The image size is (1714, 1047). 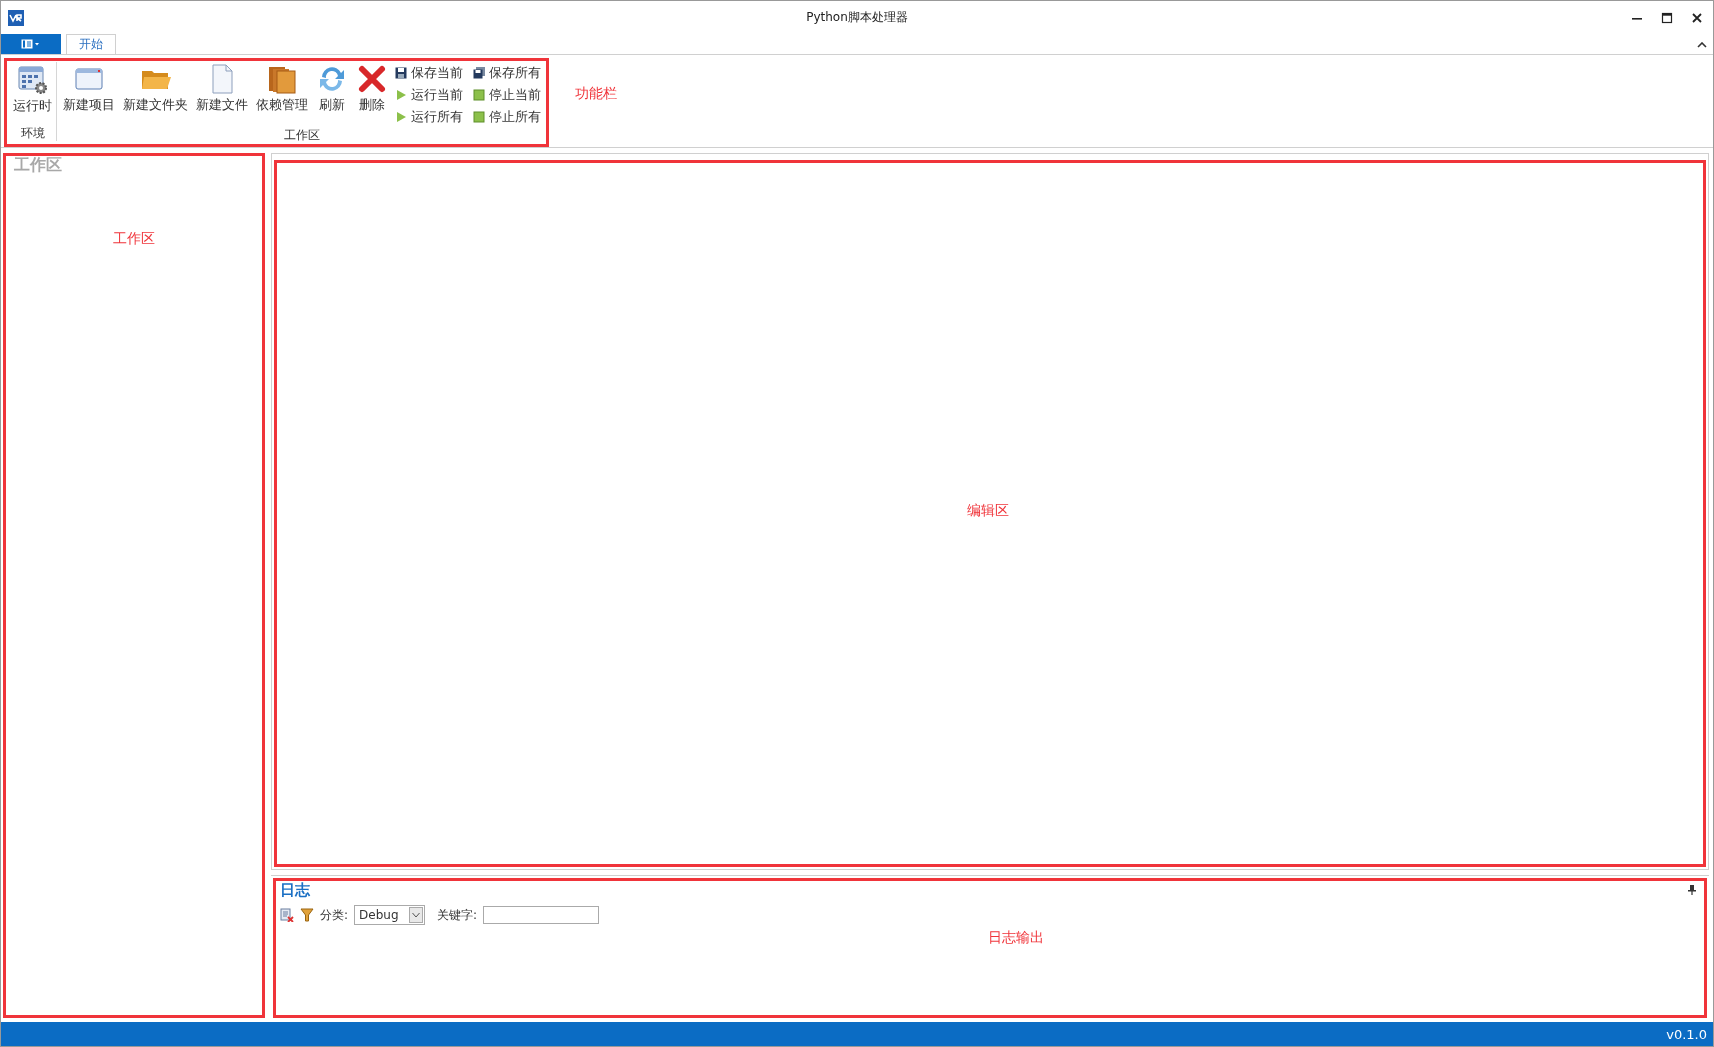 I want to click on panel-title: 日志, so click(x=295, y=890).